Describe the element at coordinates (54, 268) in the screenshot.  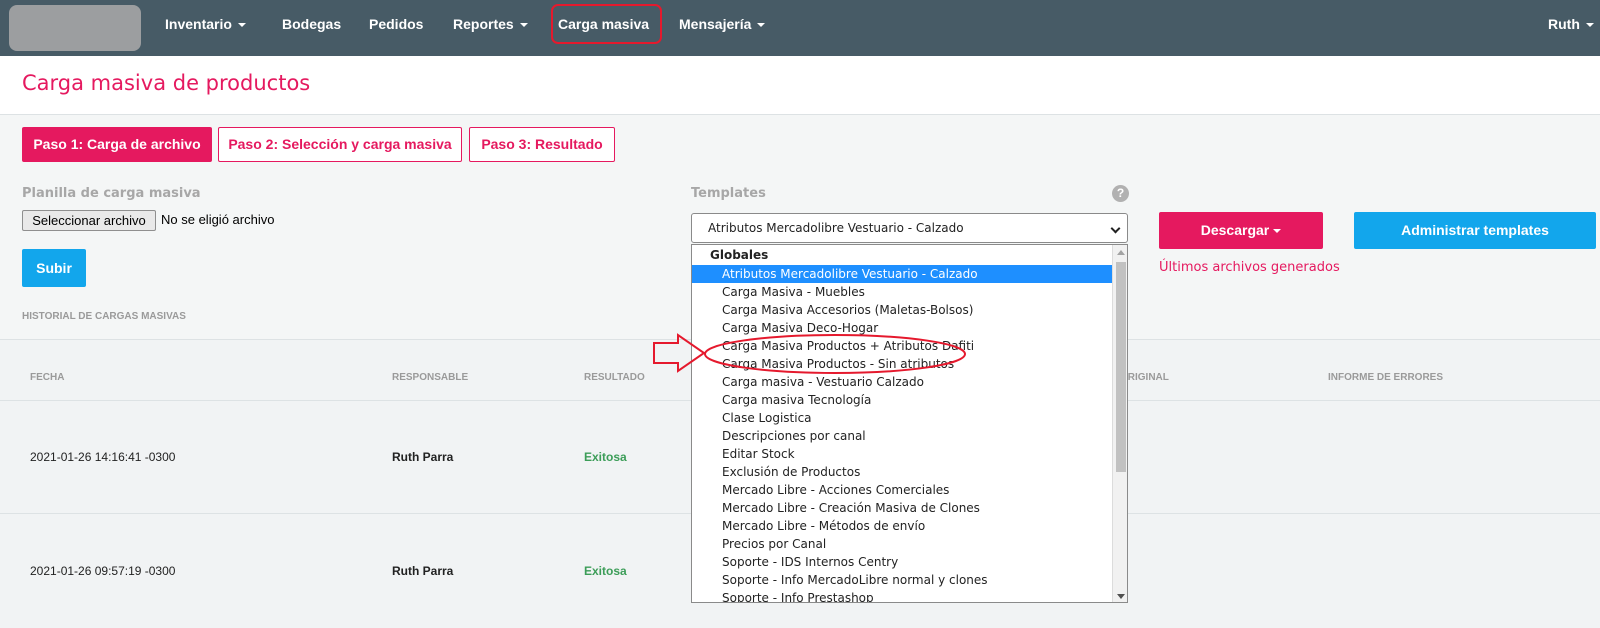
I see `upload-button: Subir` at that location.